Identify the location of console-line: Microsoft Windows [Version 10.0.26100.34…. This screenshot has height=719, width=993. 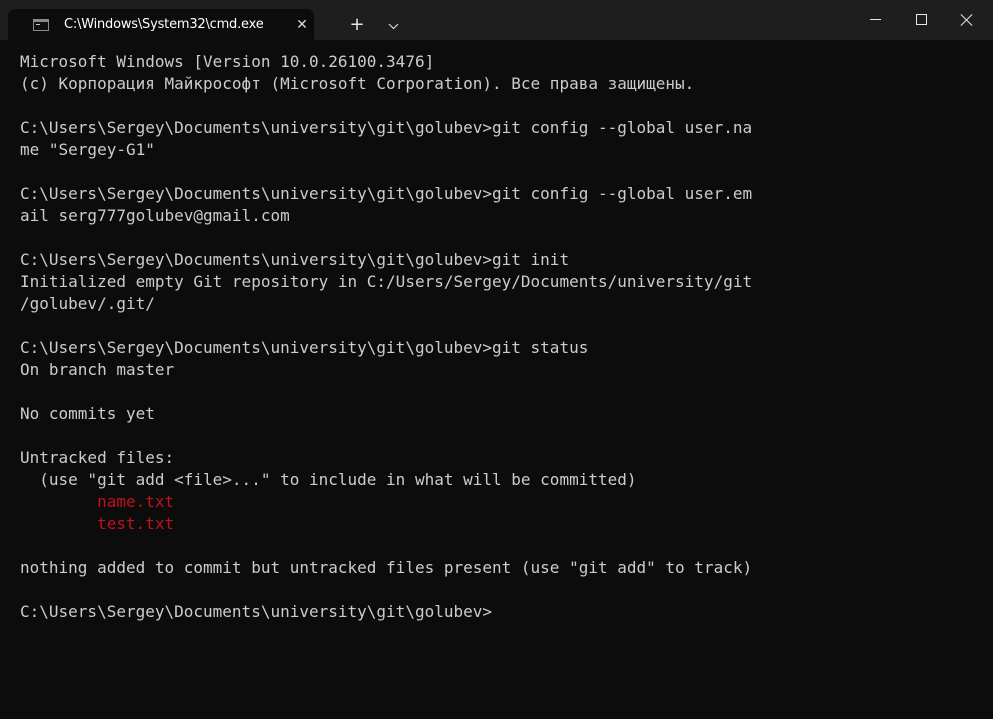
(227, 61).